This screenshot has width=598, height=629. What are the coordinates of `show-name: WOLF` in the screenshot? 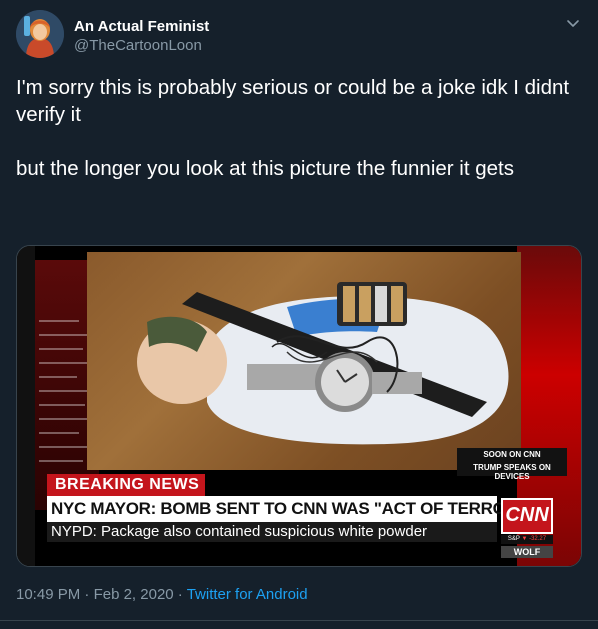 It's located at (527, 552).